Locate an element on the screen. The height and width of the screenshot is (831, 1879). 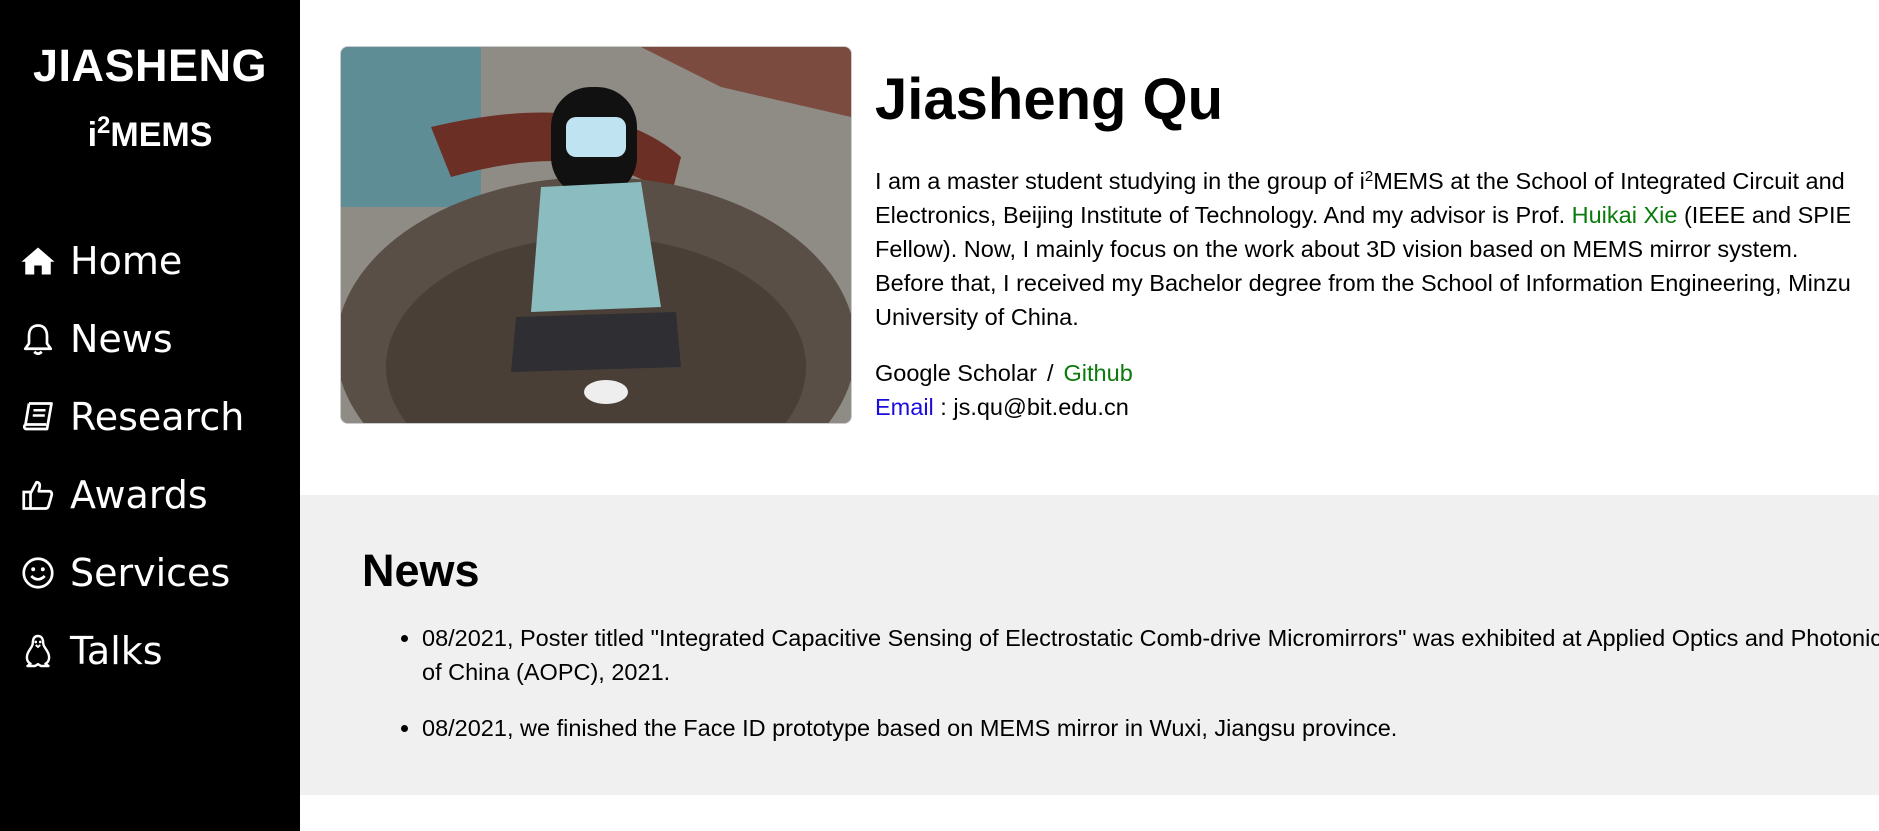
profile-name: Jiasheng Qu is located at coordinates (1049, 99).